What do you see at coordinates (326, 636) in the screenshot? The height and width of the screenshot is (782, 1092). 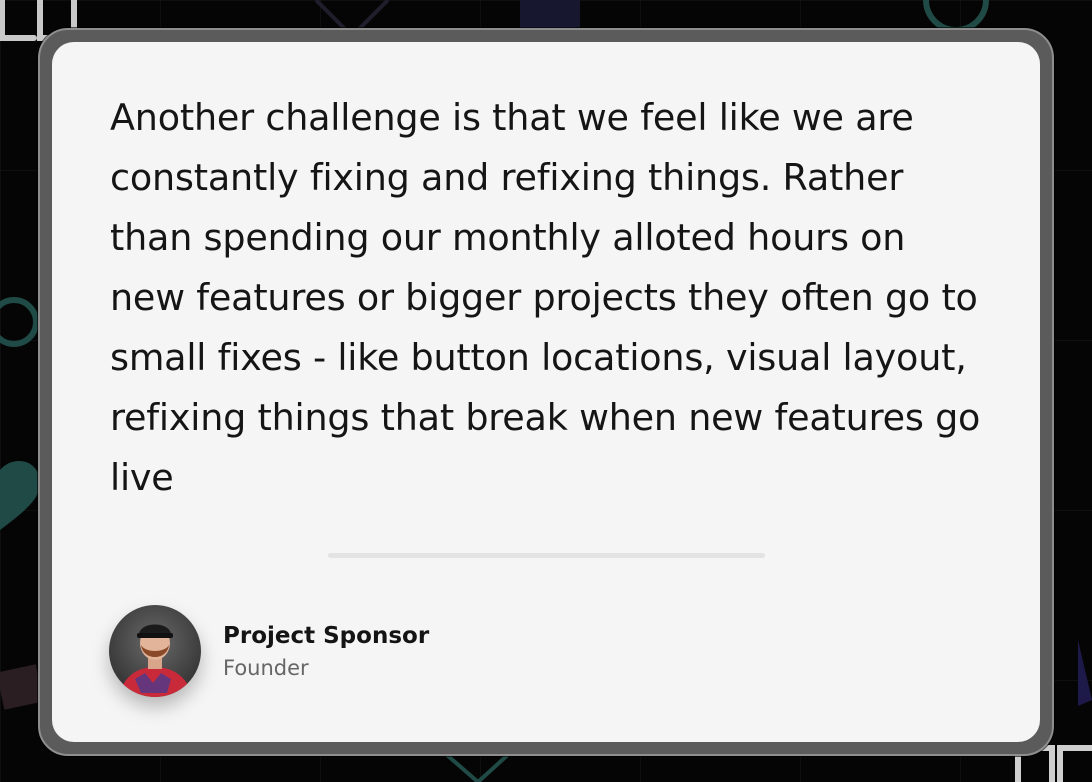 I see `author-name: Project Sponsor` at bounding box center [326, 636].